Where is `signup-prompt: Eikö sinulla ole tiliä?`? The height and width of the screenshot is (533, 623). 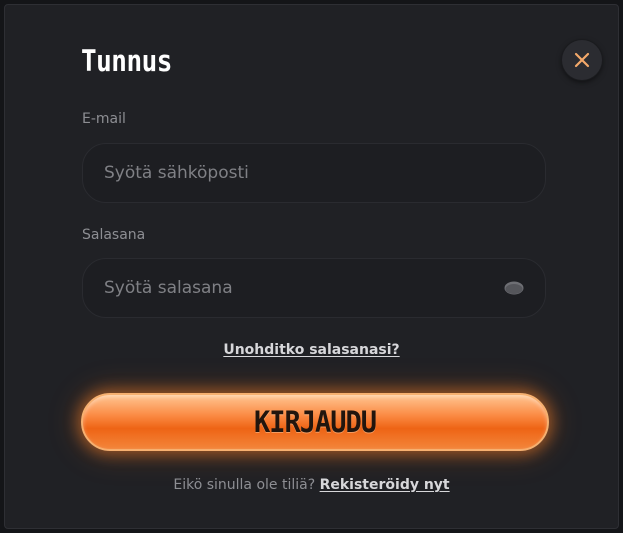 signup-prompt: Eikö sinulla ole tiliä? is located at coordinates (246, 485).